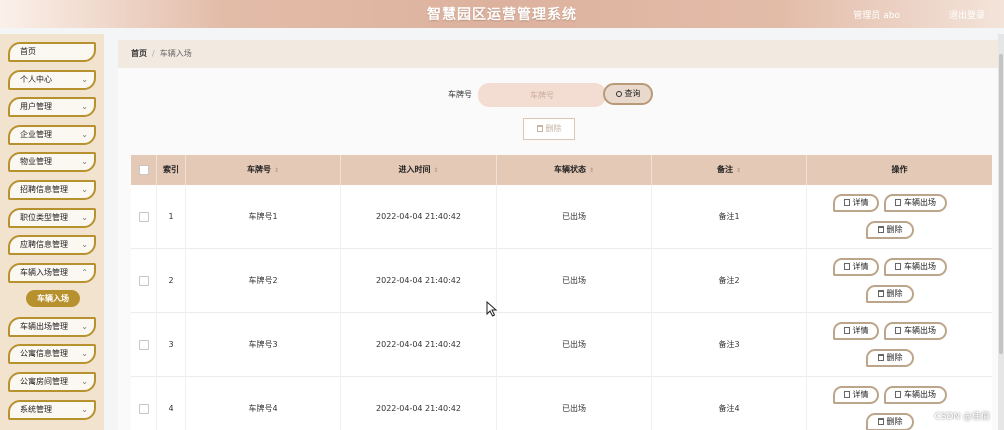 This screenshot has width=1004, height=430. I want to click on sidebar-item-system-management: 系统管理 ⌄, so click(52, 410).